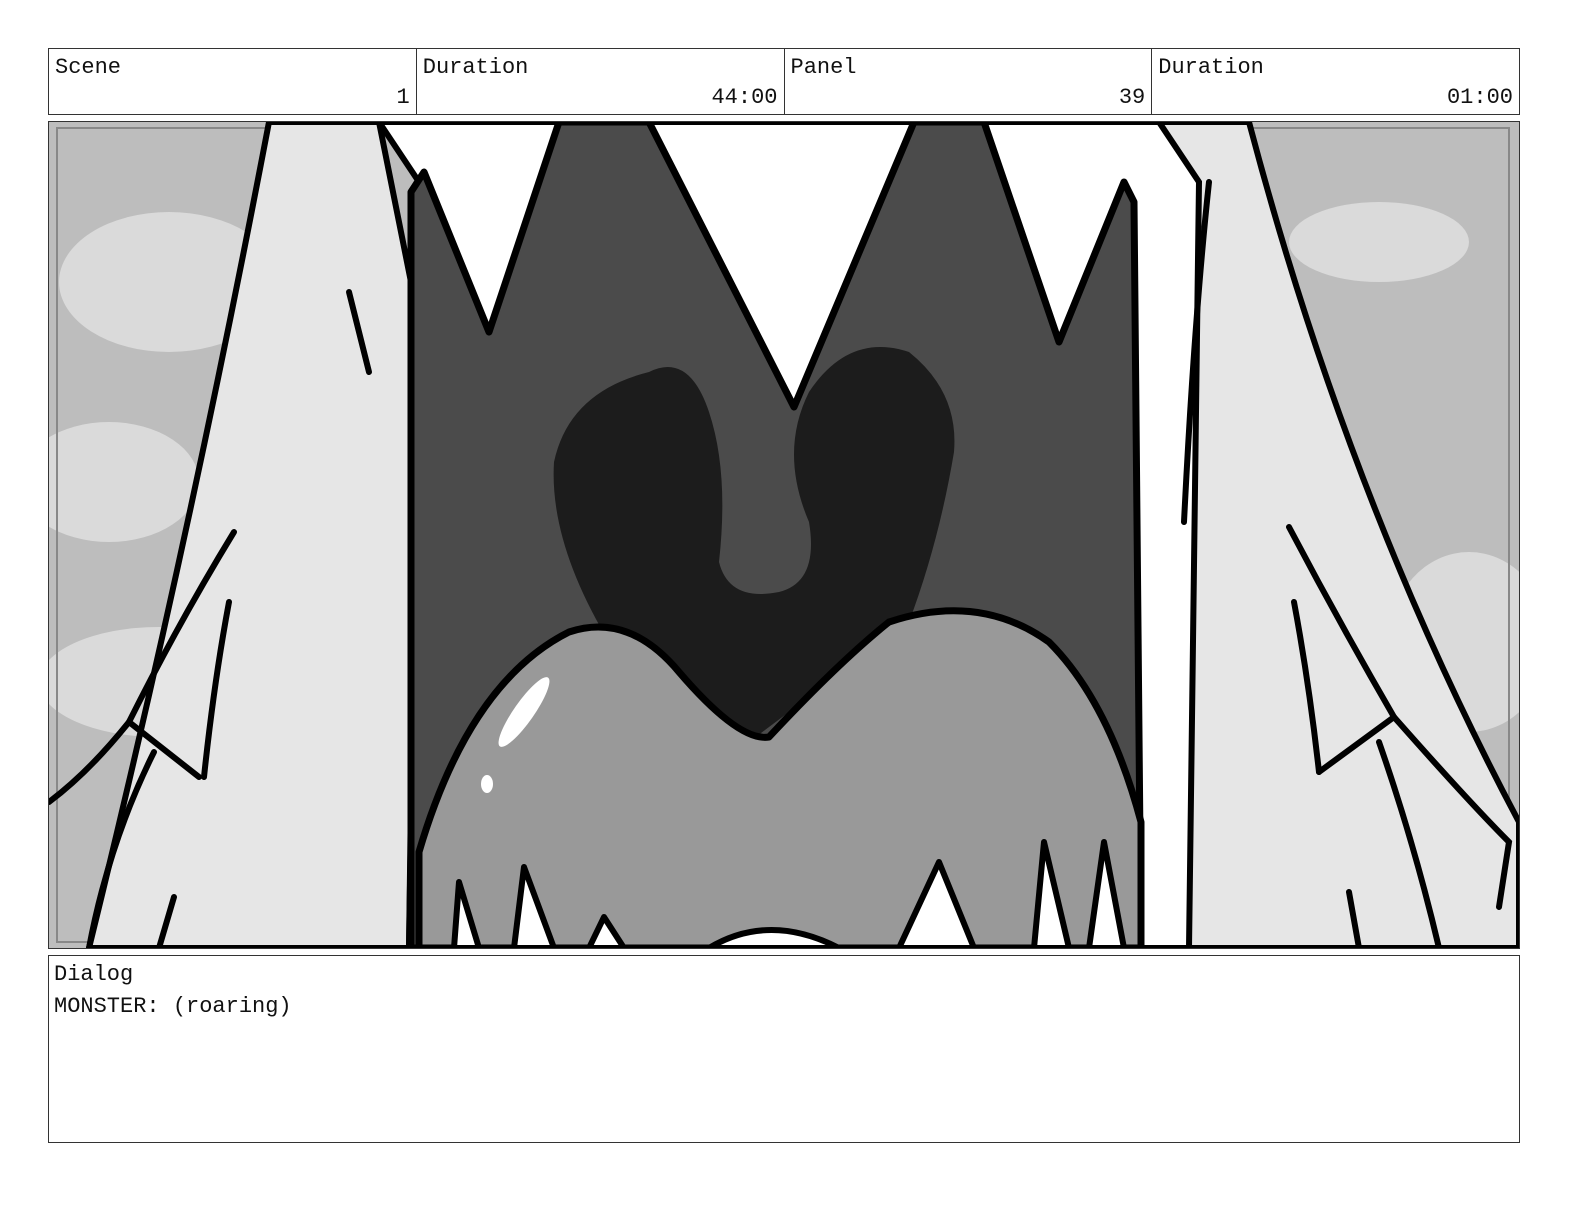 This screenshot has width=1582, height=1225. Describe the element at coordinates (823, 67) in the screenshot. I see `panel-label: Panel` at that location.